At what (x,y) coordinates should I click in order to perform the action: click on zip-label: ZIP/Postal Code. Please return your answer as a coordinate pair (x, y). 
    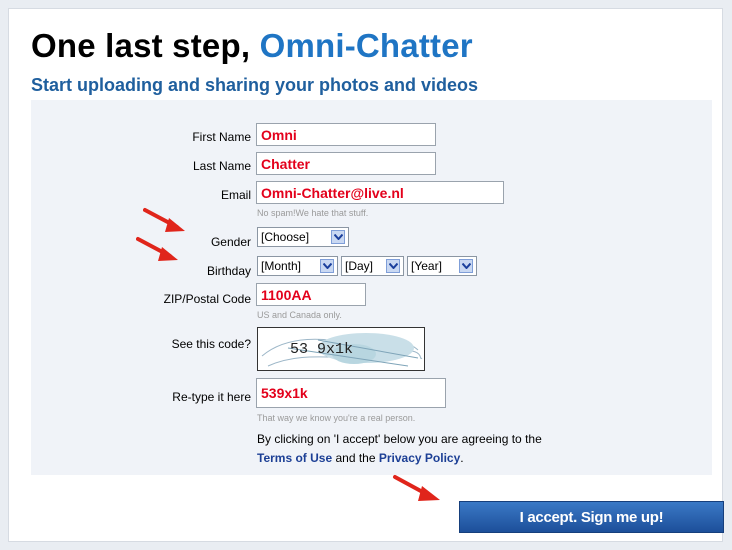
    Looking at the image, I should click on (207, 299).